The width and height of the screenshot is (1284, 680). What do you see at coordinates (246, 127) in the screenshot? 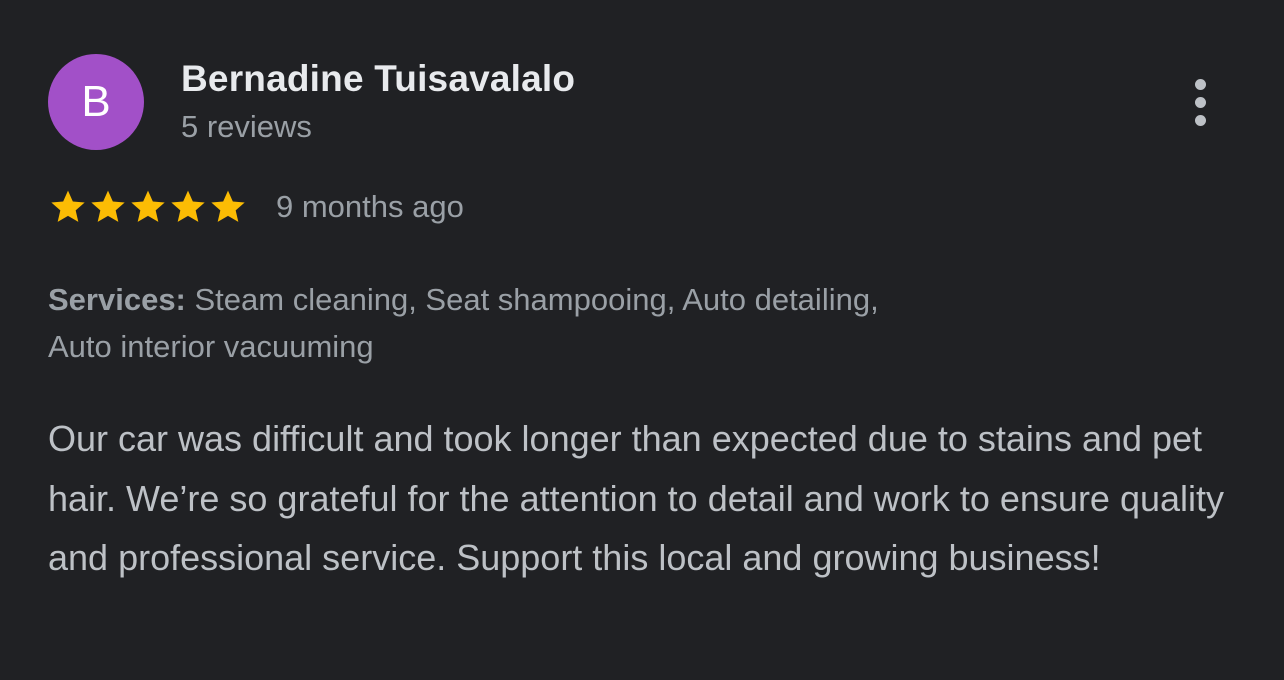
I see `review-count: 5 reviews` at bounding box center [246, 127].